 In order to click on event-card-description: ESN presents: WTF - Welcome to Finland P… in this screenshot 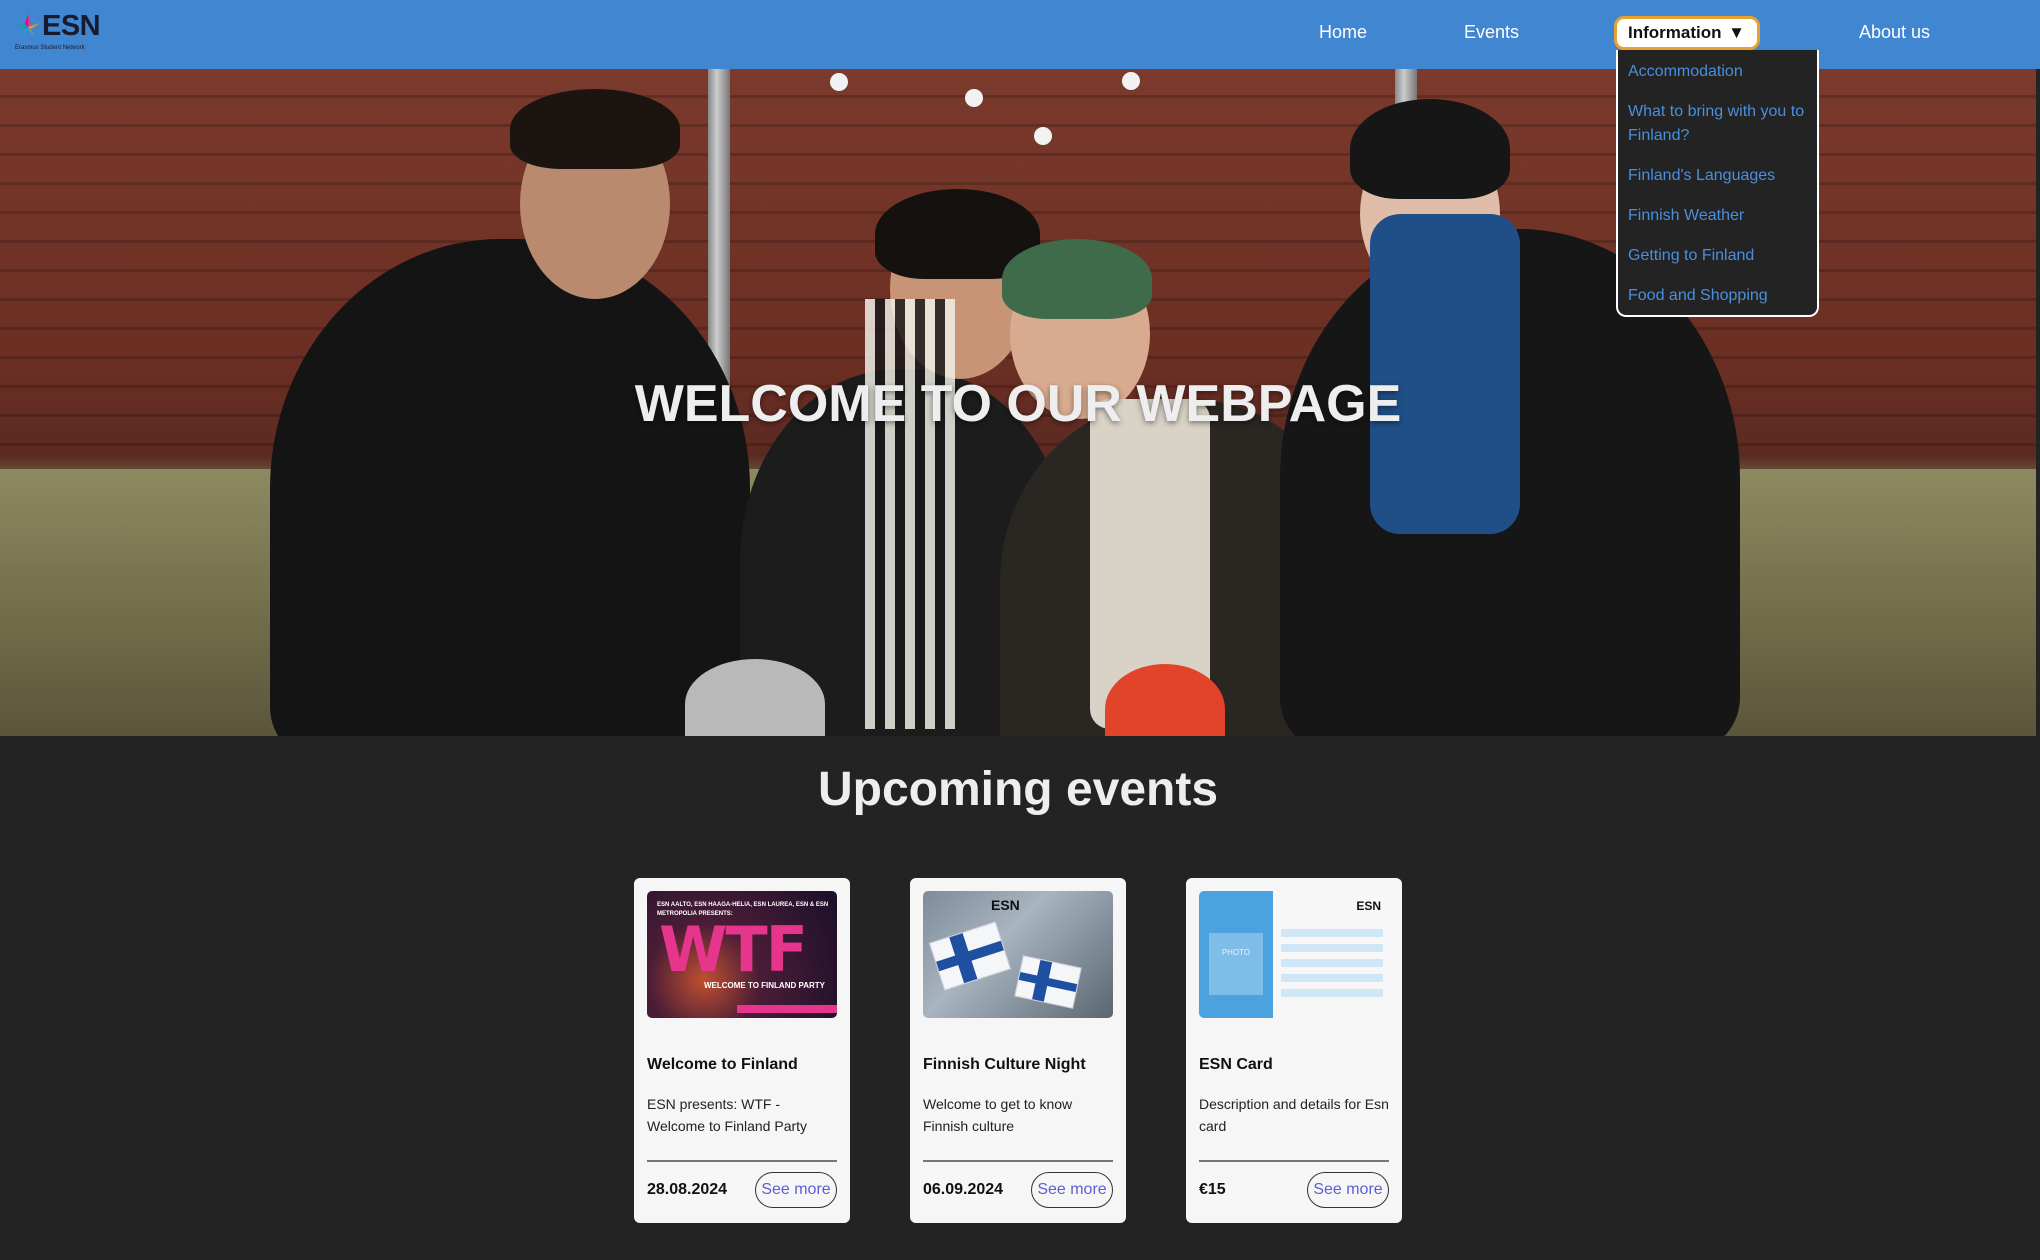, I will do `click(727, 1115)`.